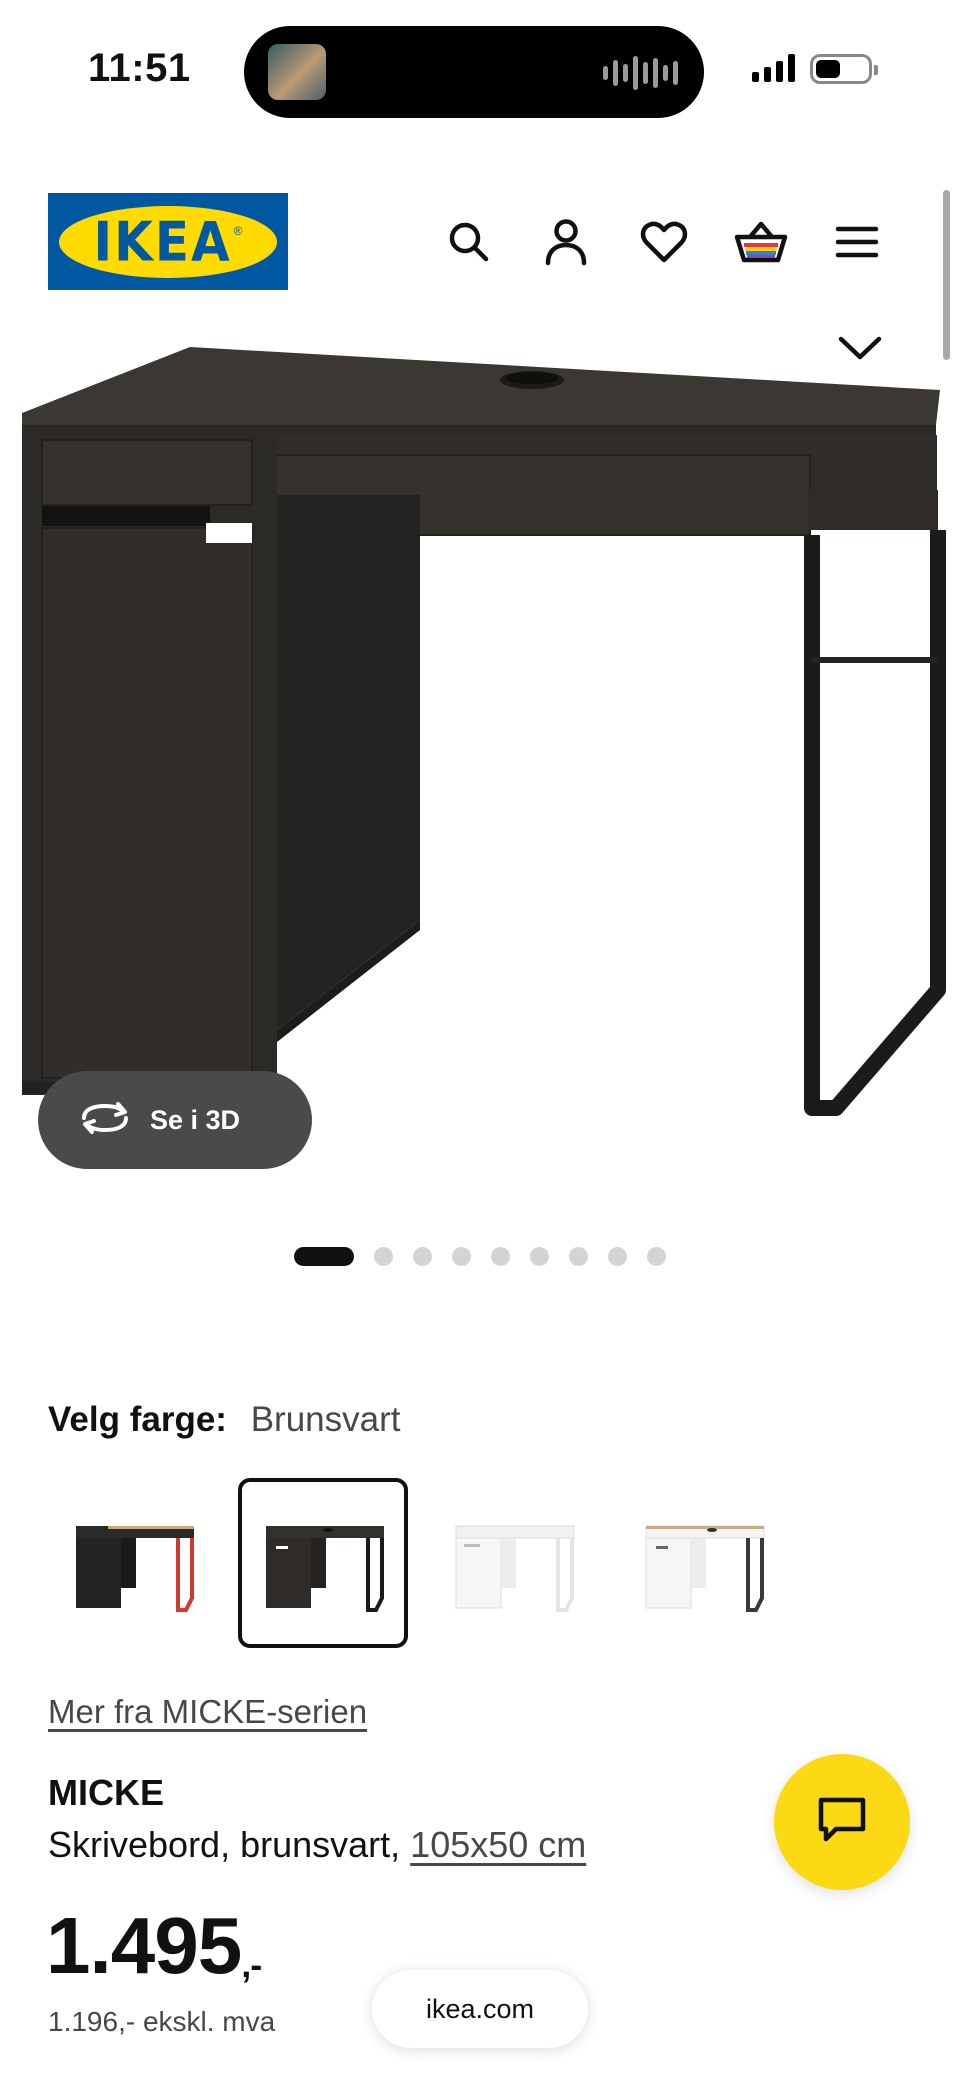 This screenshot has height=2081, width=960. Describe the element at coordinates (195, 1119) in the screenshot. I see `view-in-3d-label: Se i 3D` at that location.